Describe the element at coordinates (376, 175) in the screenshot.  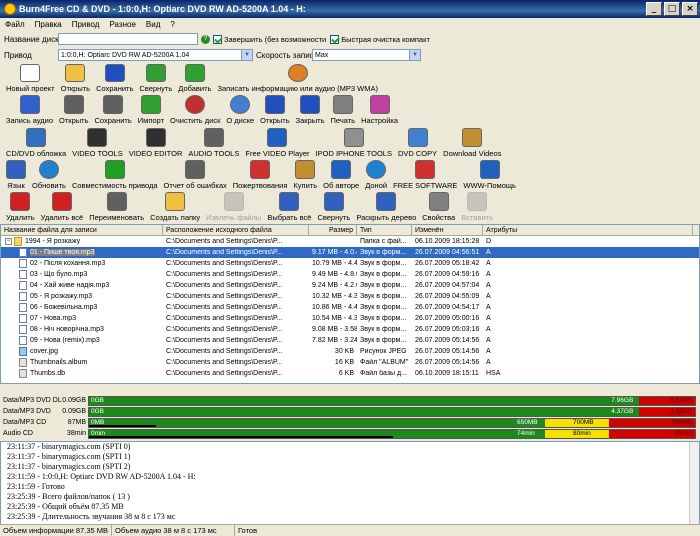
I see `home-globe-button: Доной` at that location.